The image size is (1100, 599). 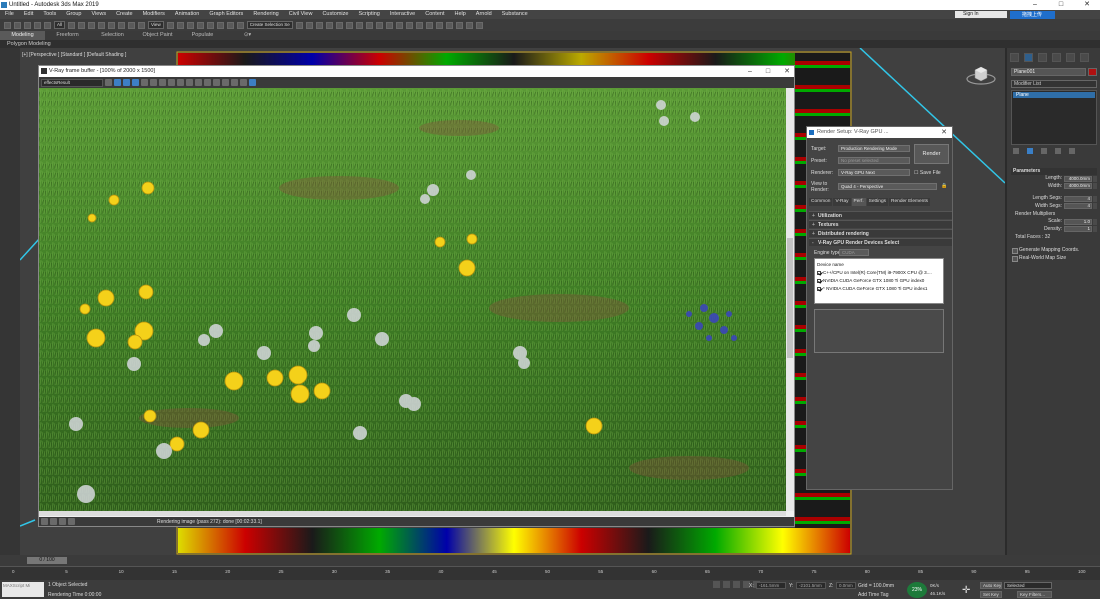 I want to click on select-manipulate-icon, so click(x=180, y=25).